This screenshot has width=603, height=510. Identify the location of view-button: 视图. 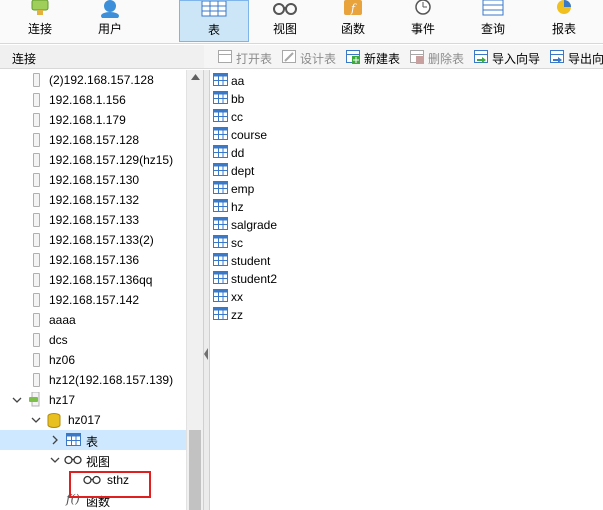
(285, 21).